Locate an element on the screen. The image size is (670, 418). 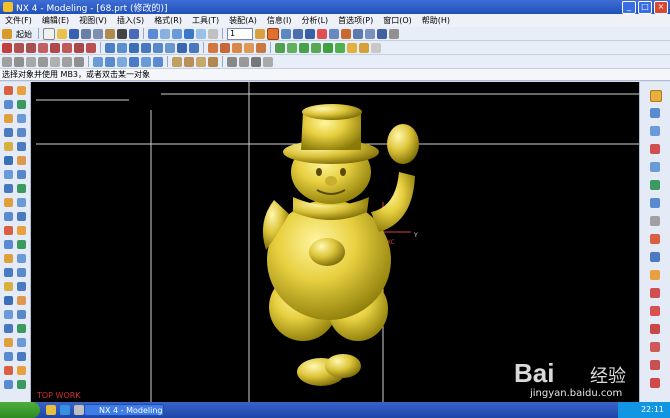
cone-icon is located at coordinates (158, 47).